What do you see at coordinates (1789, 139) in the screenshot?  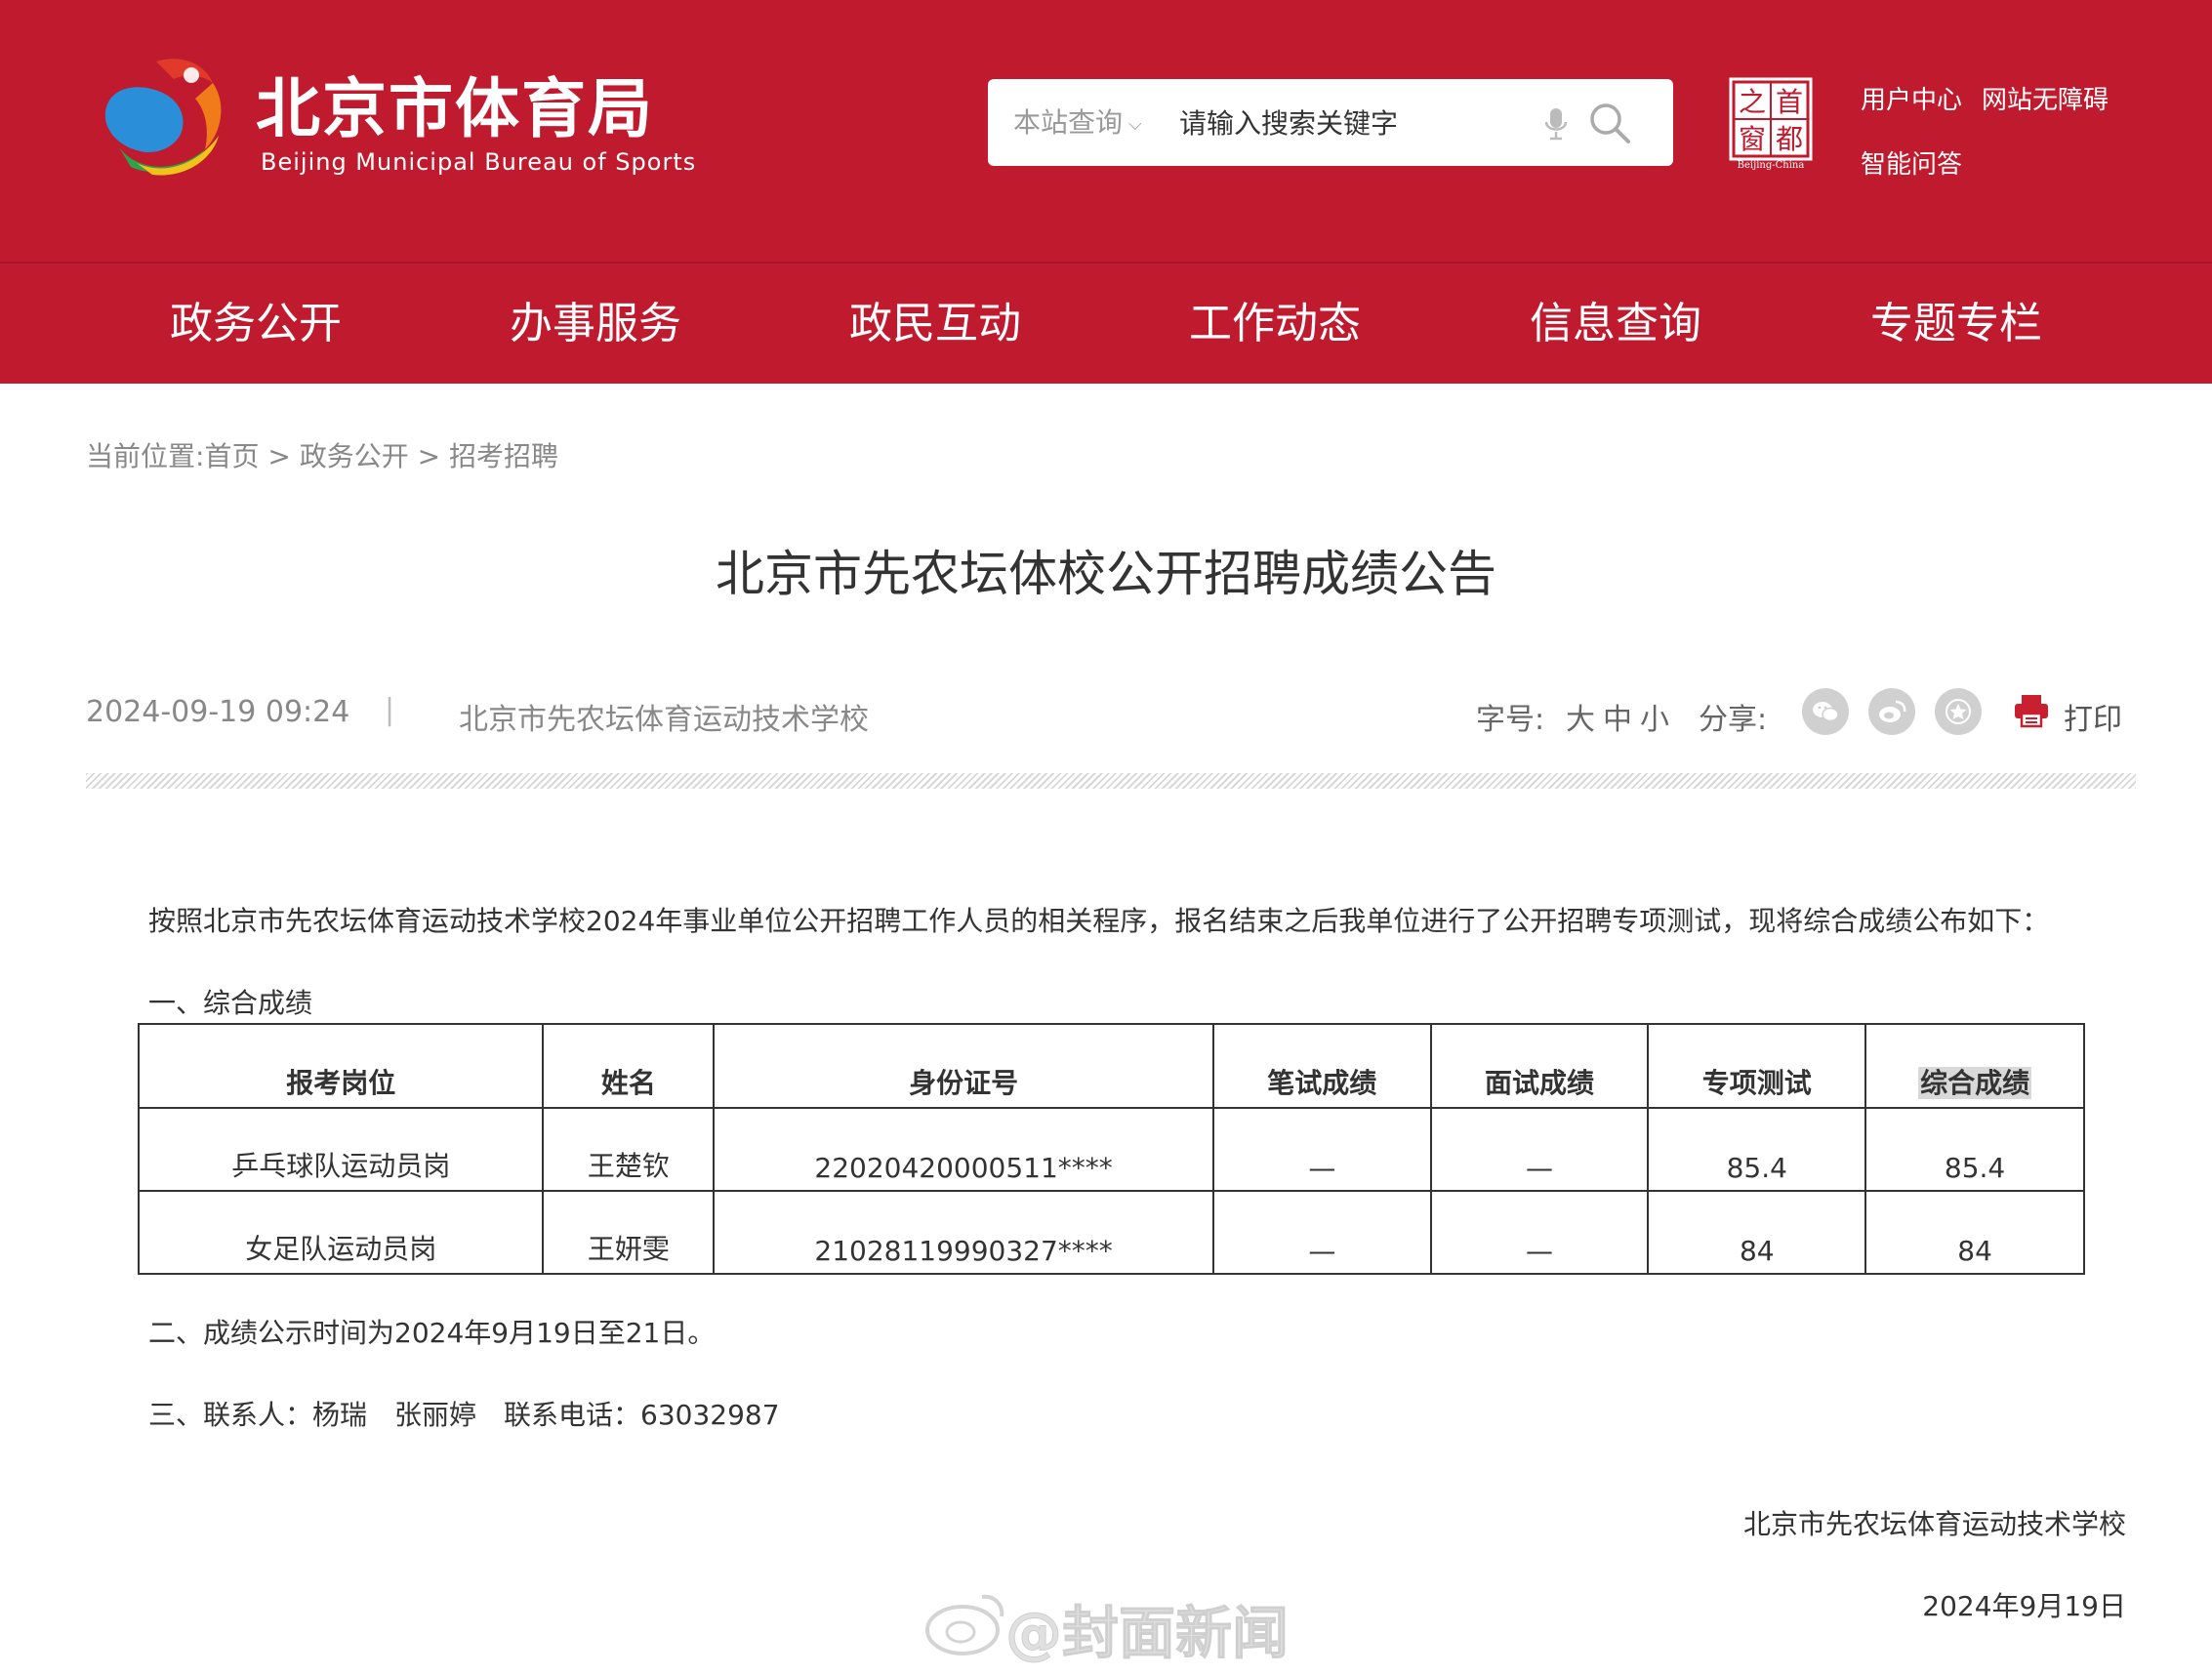 I see `svg-text: 都` at bounding box center [1789, 139].